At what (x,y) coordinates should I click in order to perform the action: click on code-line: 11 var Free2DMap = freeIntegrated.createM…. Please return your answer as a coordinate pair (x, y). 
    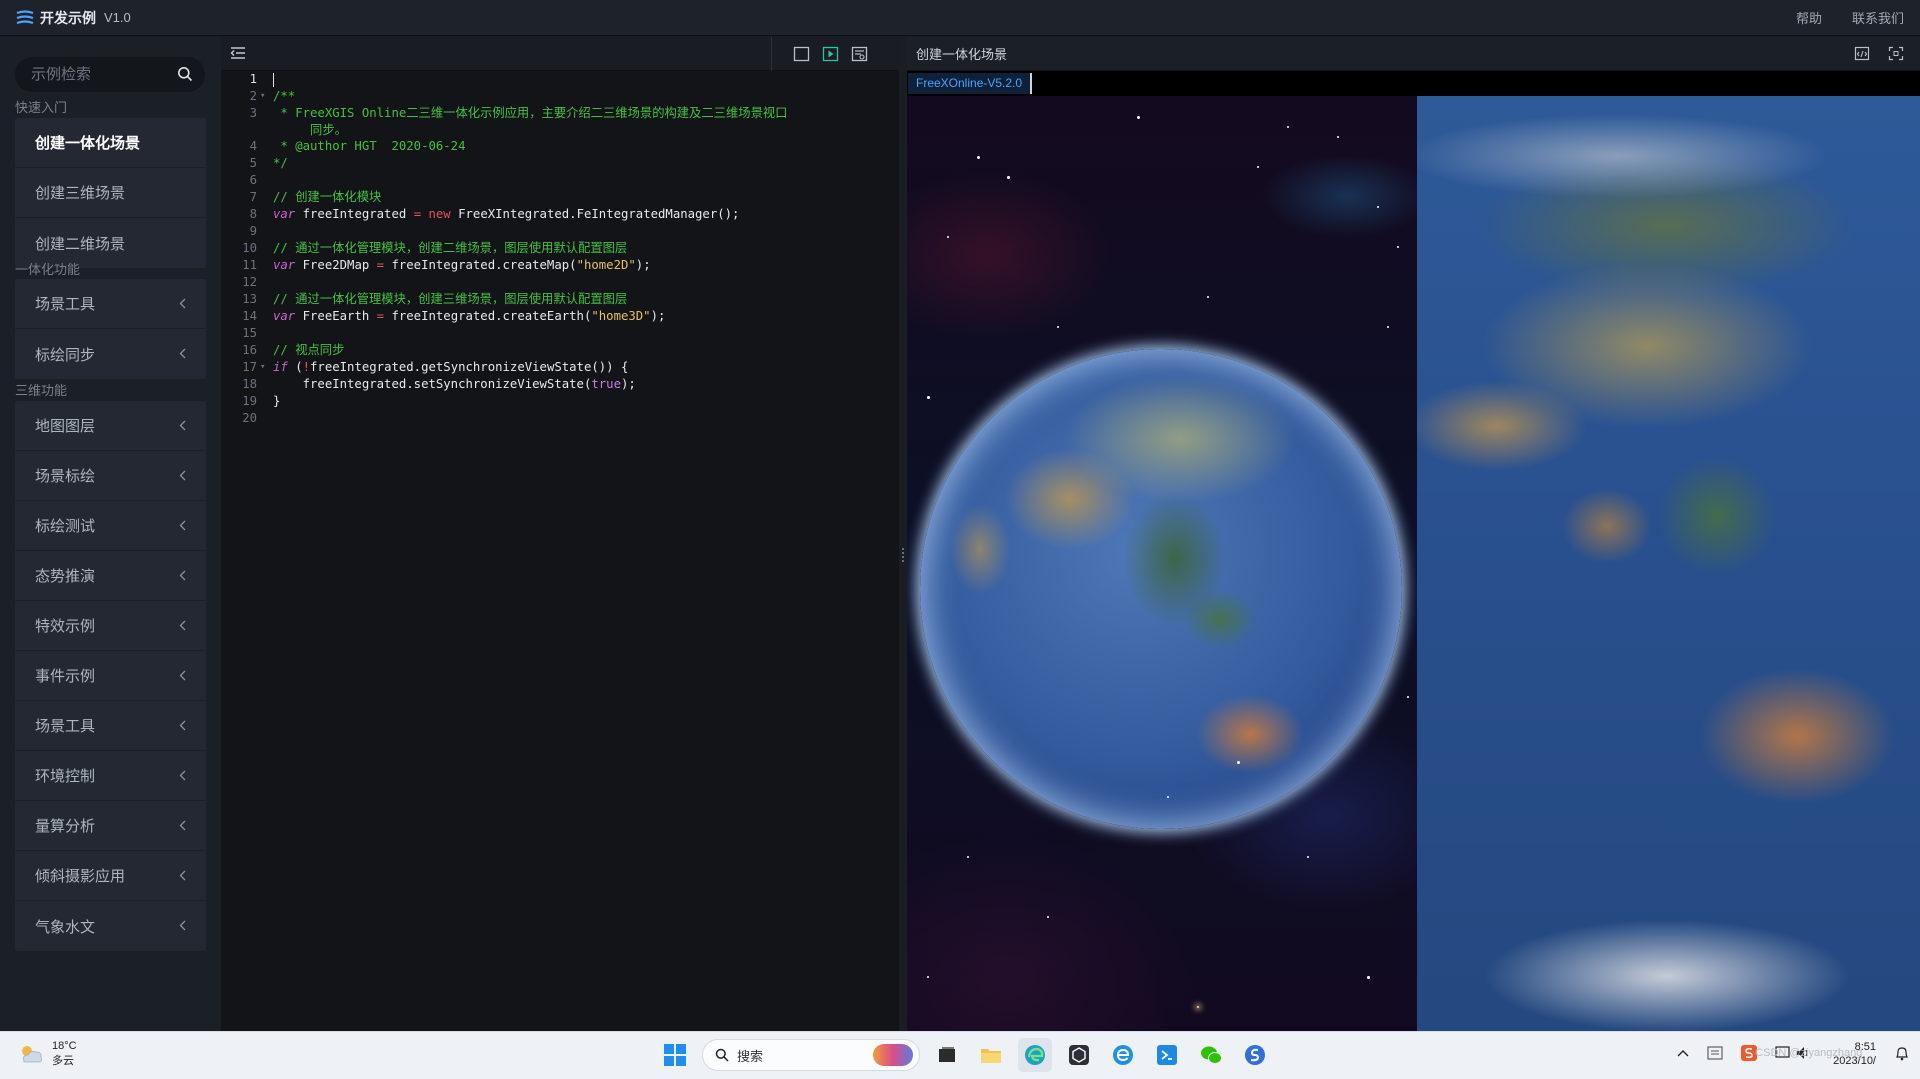
    Looking at the image, I should click on (560, 265).